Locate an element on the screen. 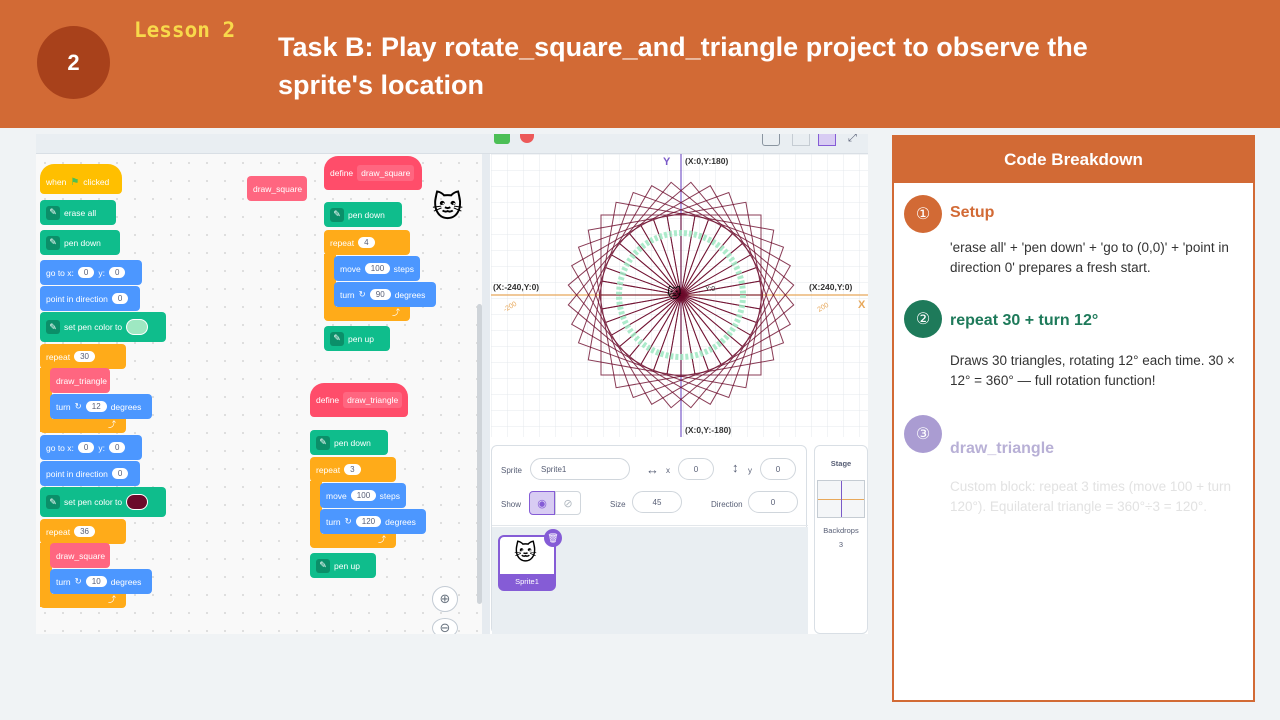 Image resolution: width=1280 pixels, height=720 pixels. draw-square-call-block: draw_square is located at coordinates (80, 555).